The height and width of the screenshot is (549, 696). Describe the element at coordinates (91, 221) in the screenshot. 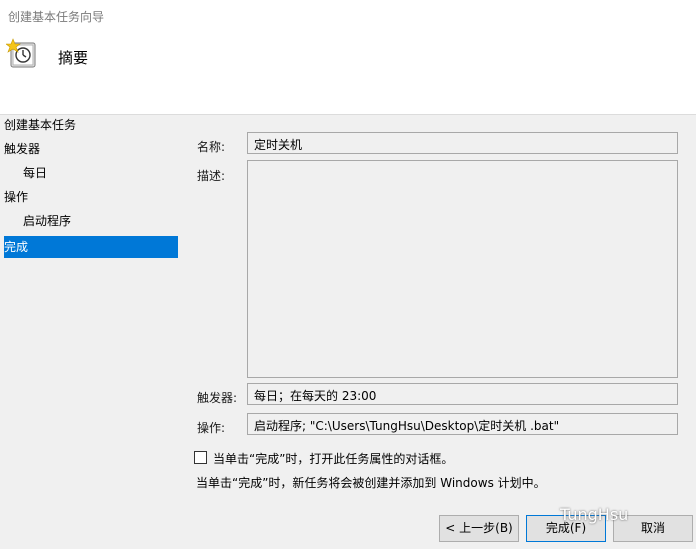

I see `nav-step-start-program: 启动程序` at that location.